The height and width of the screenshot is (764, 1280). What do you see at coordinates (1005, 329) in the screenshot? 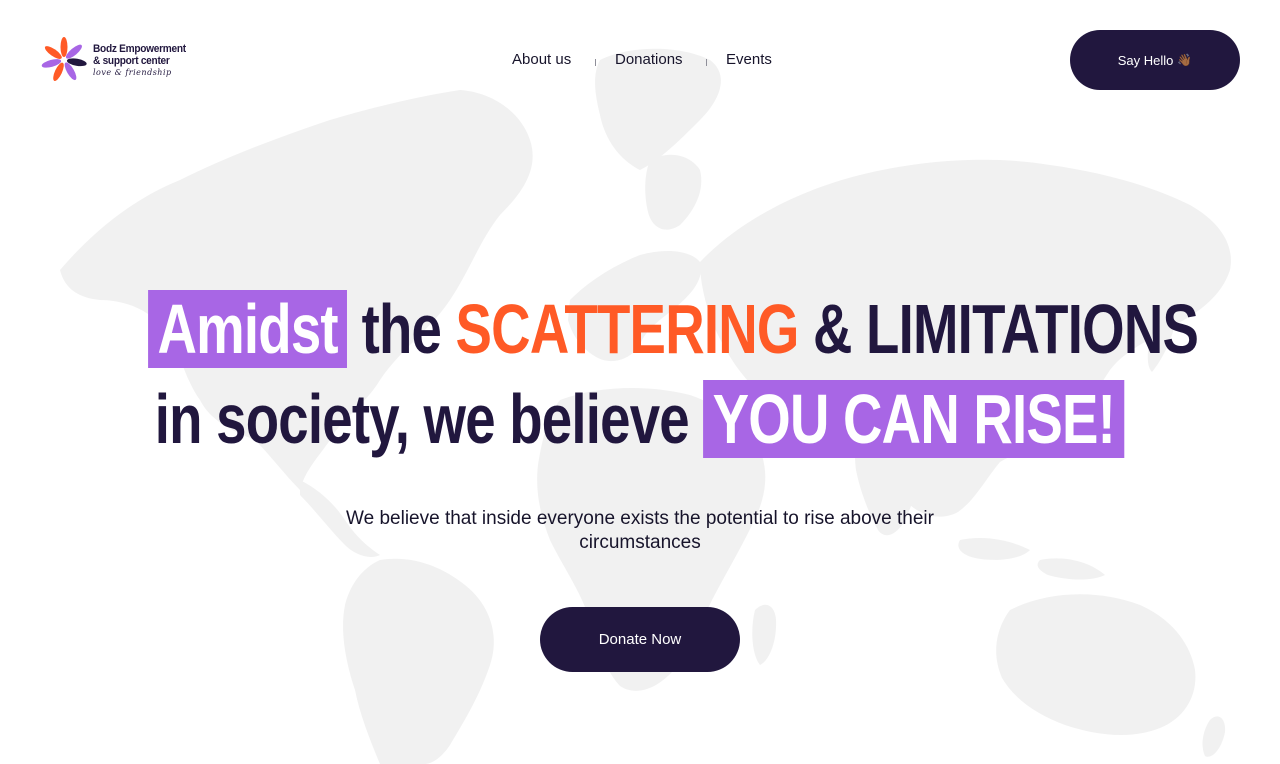
I see `headline-word-limitations: & LIMITATIONS` at bounding box center [1005, 329].